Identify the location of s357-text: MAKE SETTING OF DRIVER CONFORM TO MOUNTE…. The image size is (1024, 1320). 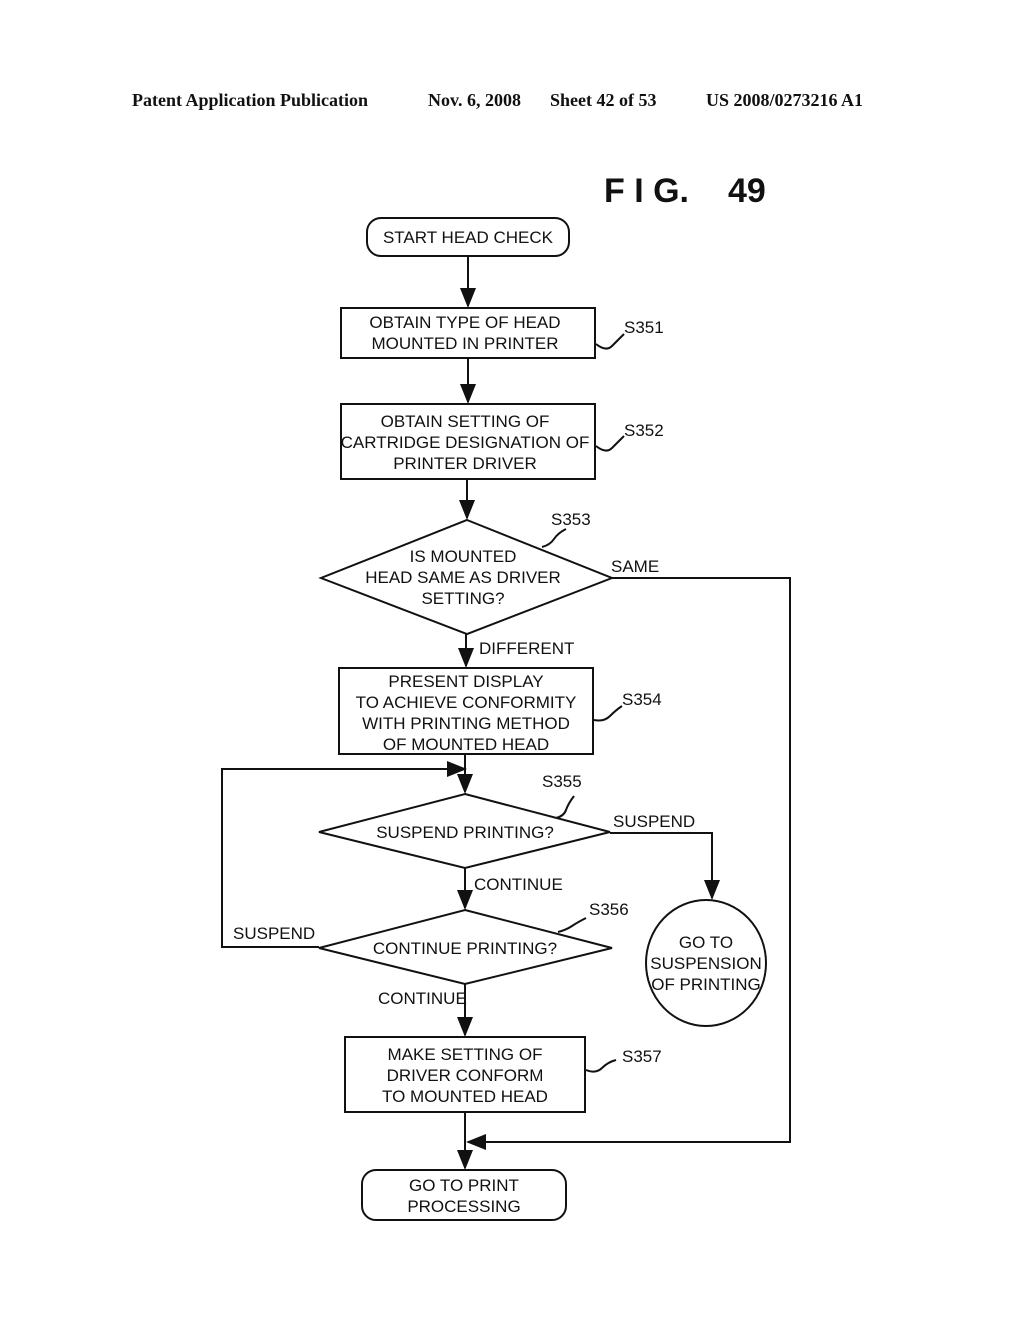
(465, 1075).